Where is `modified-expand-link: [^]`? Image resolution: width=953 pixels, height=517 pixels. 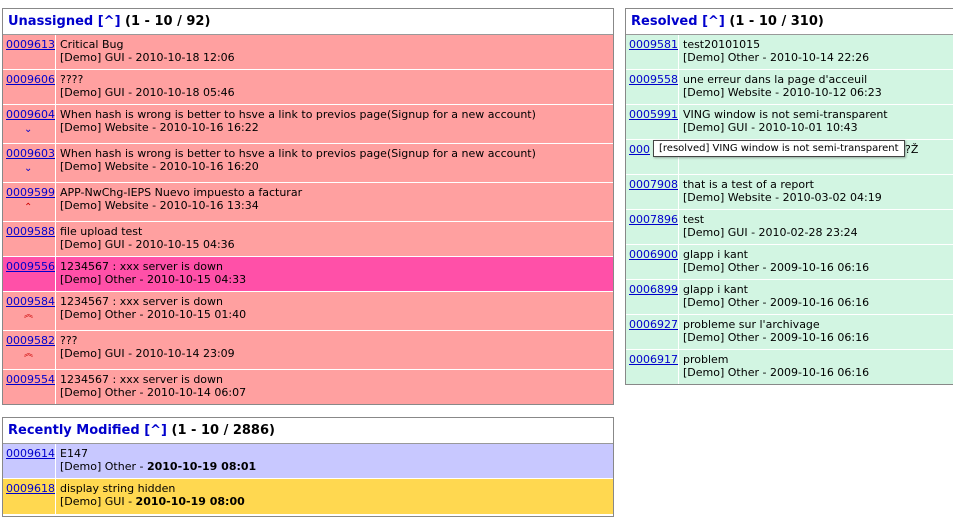 modified-expand-link: [^] is located at coordinates (155, 430).